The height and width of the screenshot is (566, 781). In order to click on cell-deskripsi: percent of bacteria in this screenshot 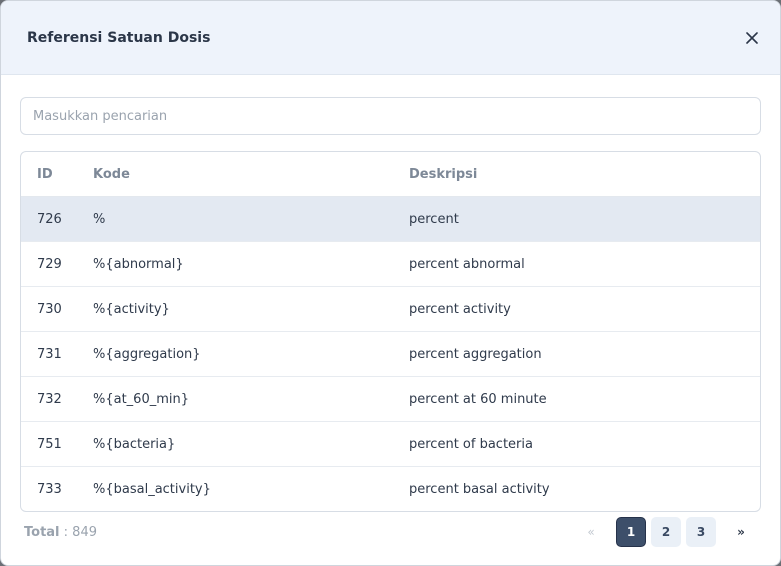, I will do `click(584, 444)`.